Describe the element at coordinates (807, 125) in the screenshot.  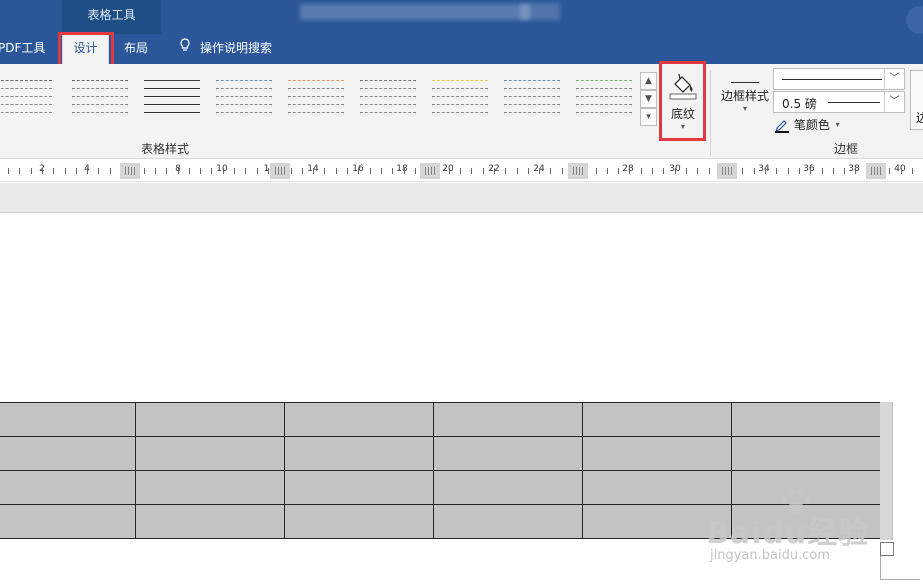
I see `pen-color-button: 笔颜色 ▾` at that location.